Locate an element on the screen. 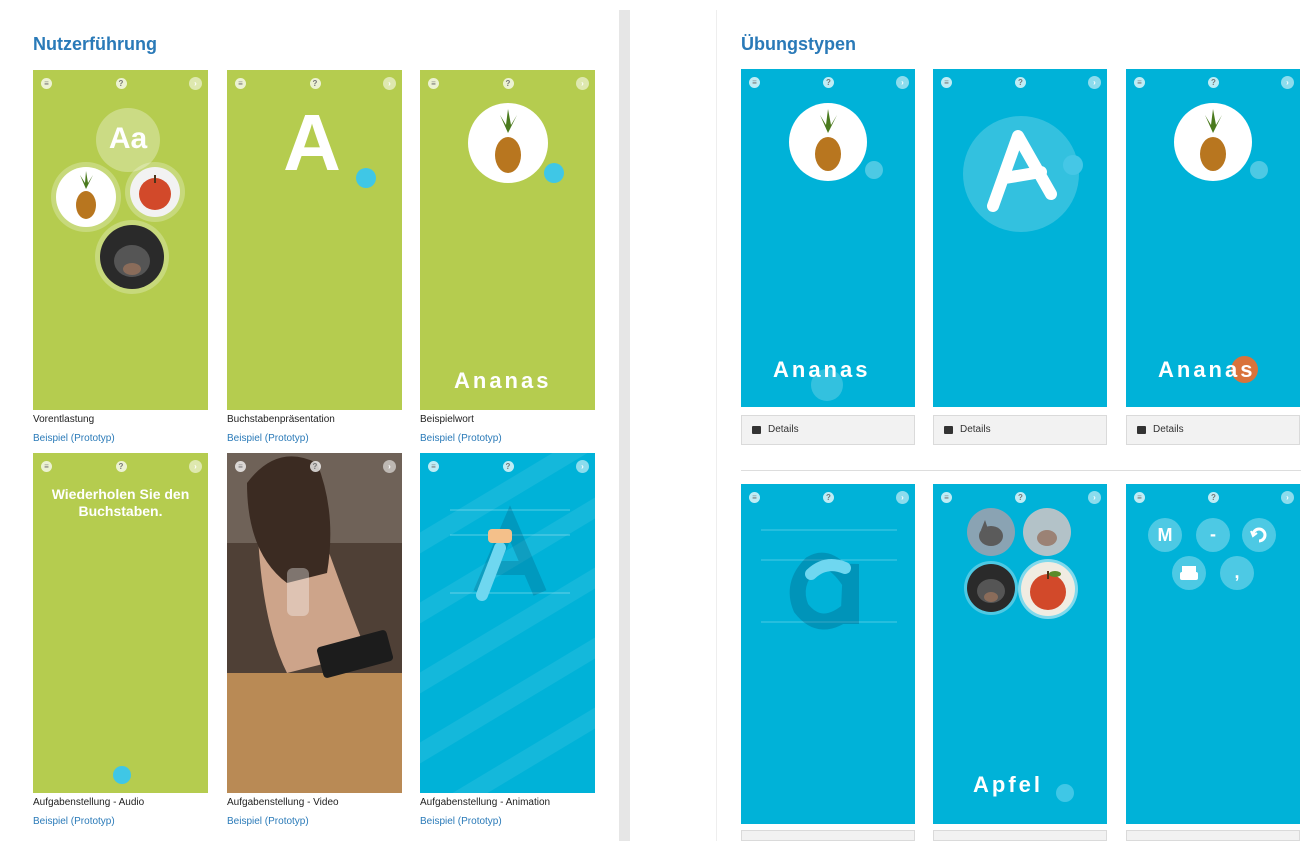  instruction-text: Wiederholen Sie den Buchstaben. is located at coordinates (120, 502).